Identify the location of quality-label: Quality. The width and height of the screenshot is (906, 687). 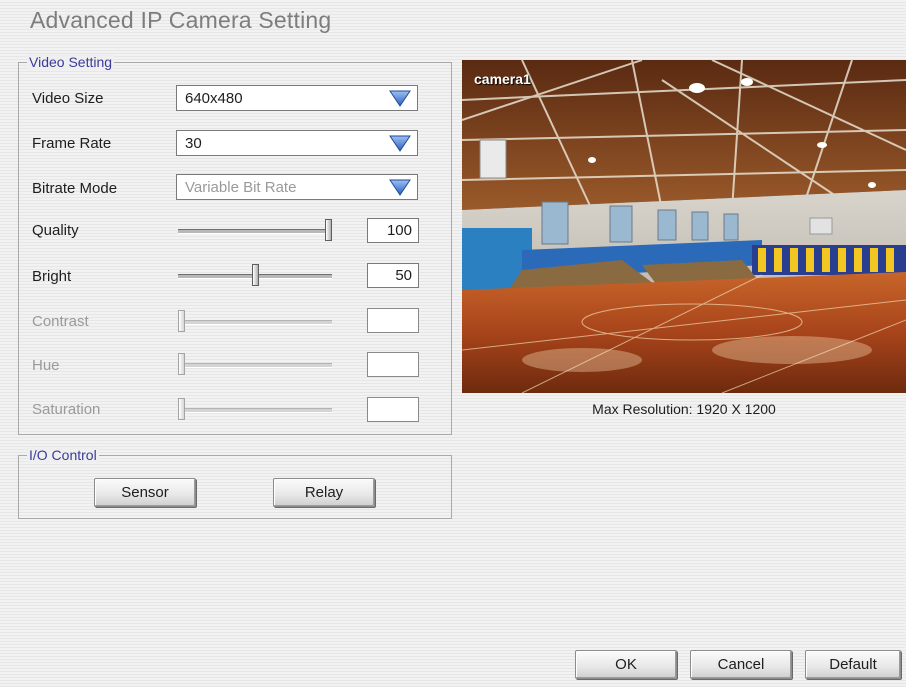
(55, 230).